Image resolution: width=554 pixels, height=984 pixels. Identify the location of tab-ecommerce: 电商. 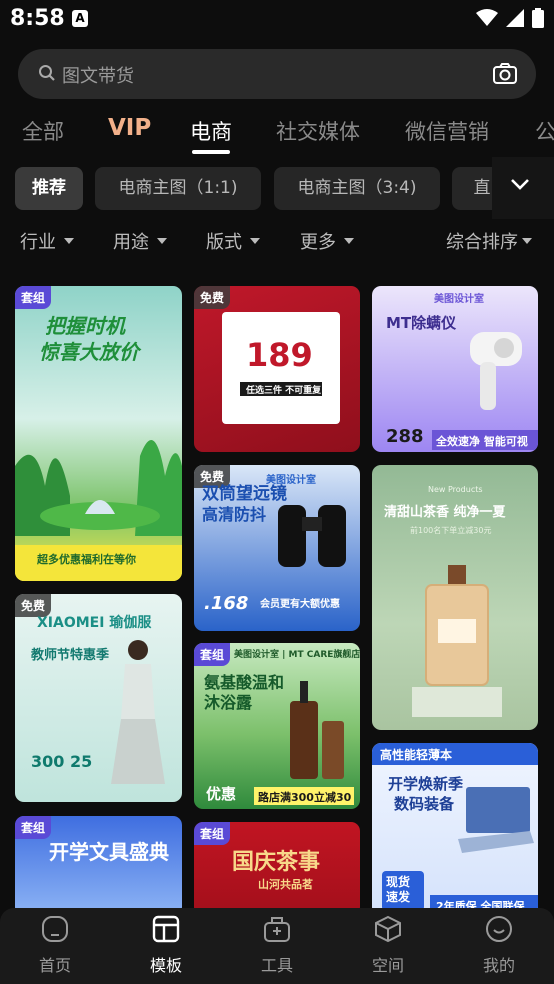
(211, 131).